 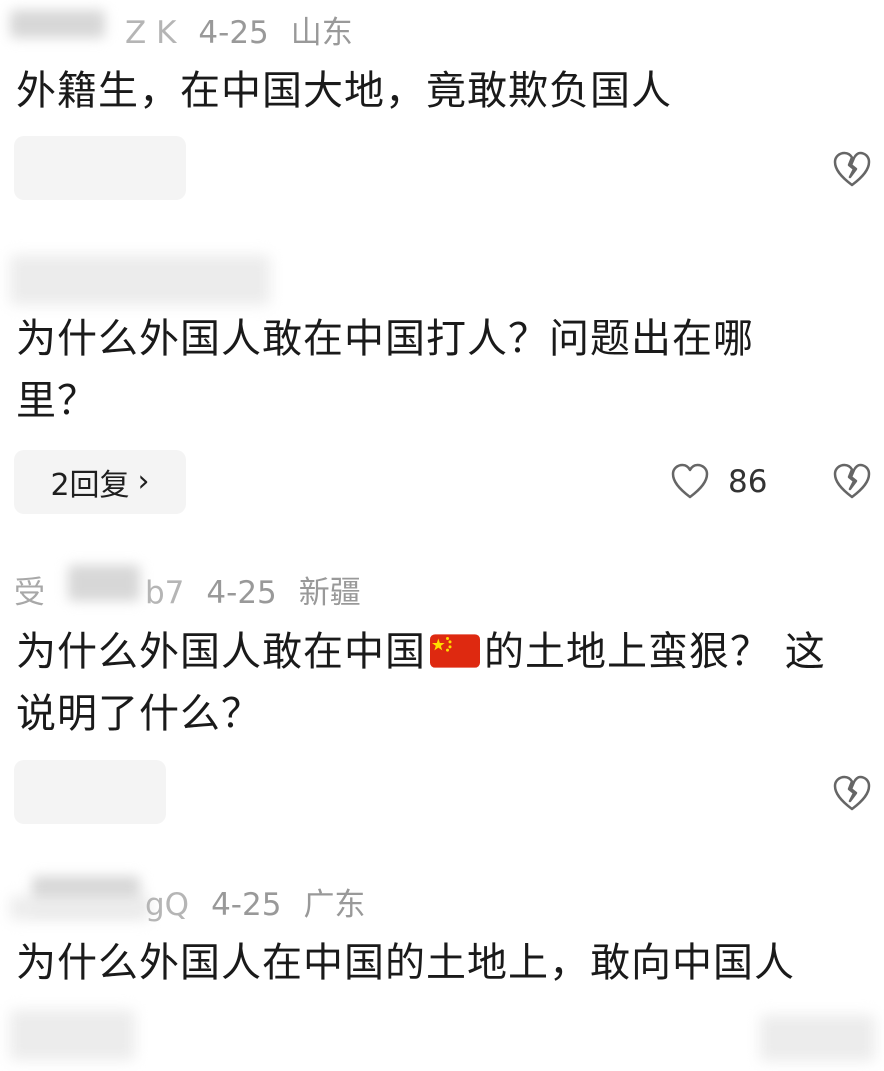 I want to click on comment-meta: b7 4-25 新疆, so click(x=253, y=593).